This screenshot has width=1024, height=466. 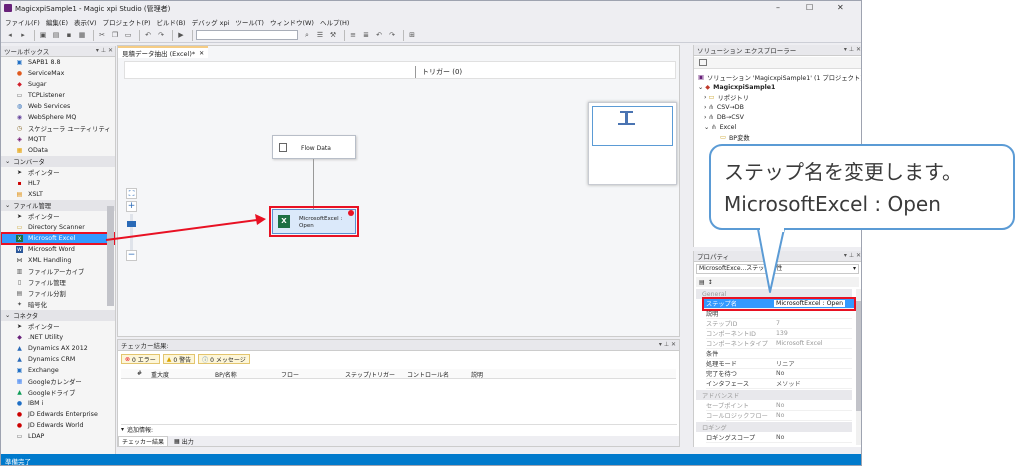 What do you see at coordinates (58, 271) in the screenshot?
I see `toolbox-item-file-archive: ▥ ファイルアーカイブ` at bounding box center [58, 271].